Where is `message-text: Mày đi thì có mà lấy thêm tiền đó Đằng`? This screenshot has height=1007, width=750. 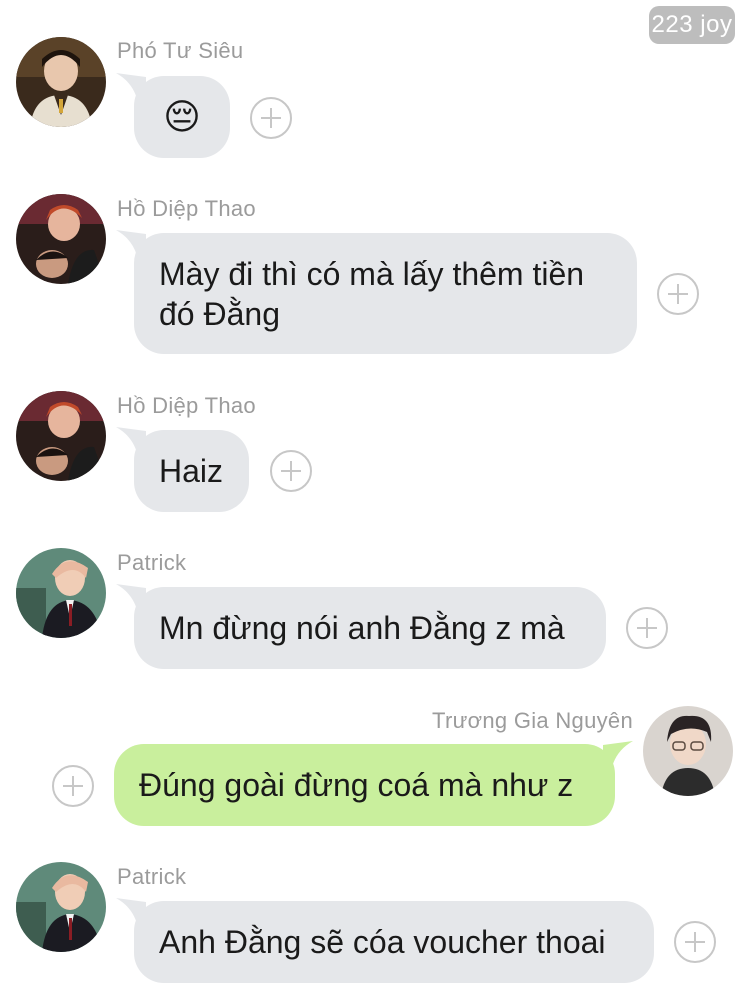 message-text: Mày đi thì có mà lấy thêm tiền đó Đằng is located at coordinates (372, 293).